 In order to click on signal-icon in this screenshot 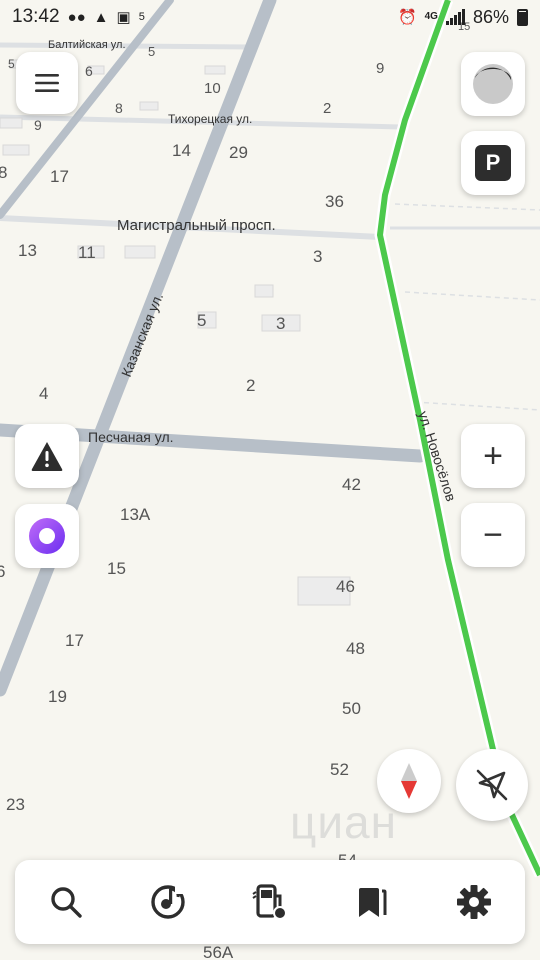, I will do `click(455, 17)`.